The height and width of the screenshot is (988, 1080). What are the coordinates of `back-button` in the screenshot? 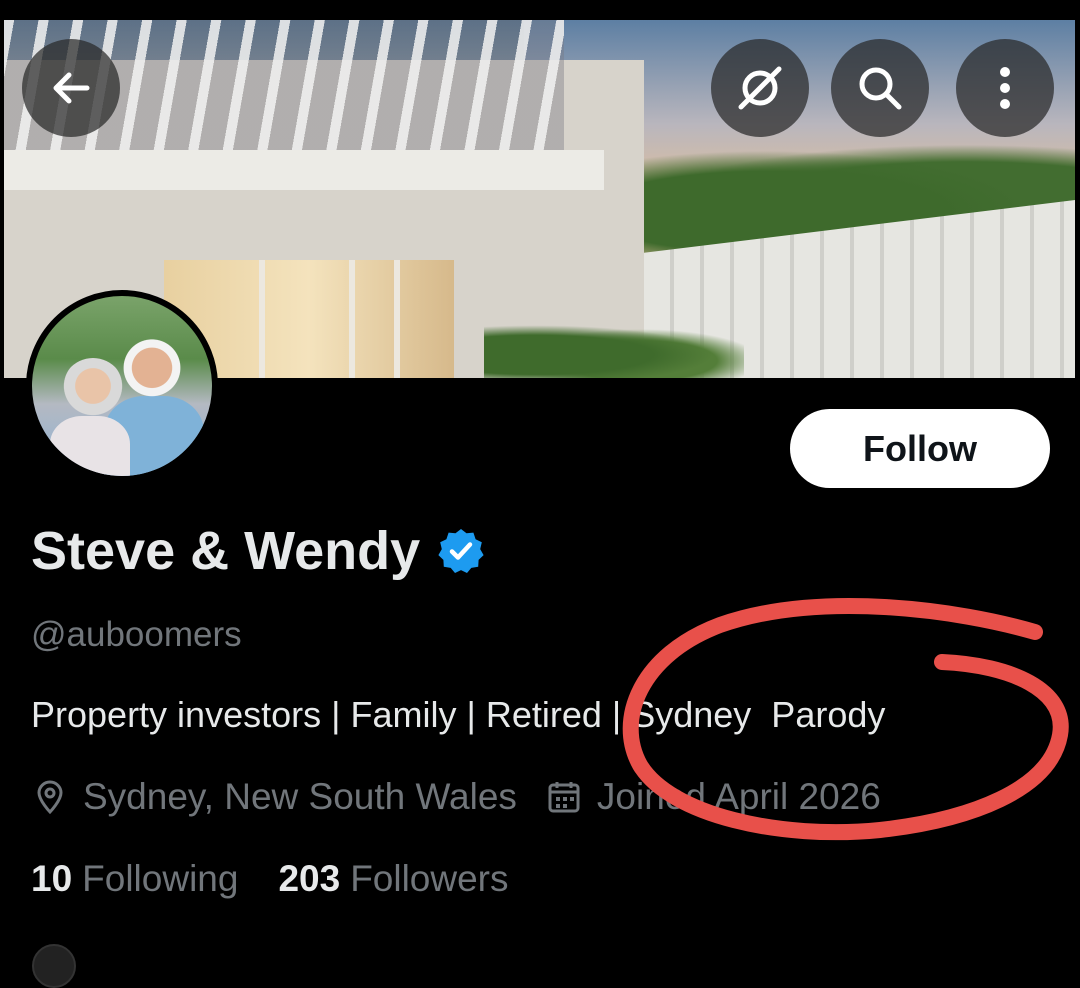 It's located at (71, 88).